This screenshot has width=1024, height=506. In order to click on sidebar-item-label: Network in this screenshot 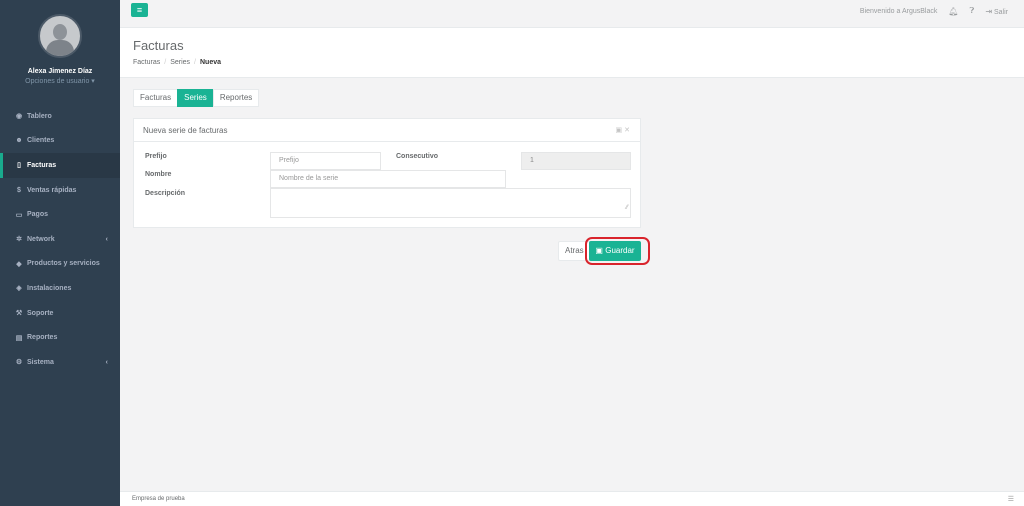, I will do `click(41, 239)`.